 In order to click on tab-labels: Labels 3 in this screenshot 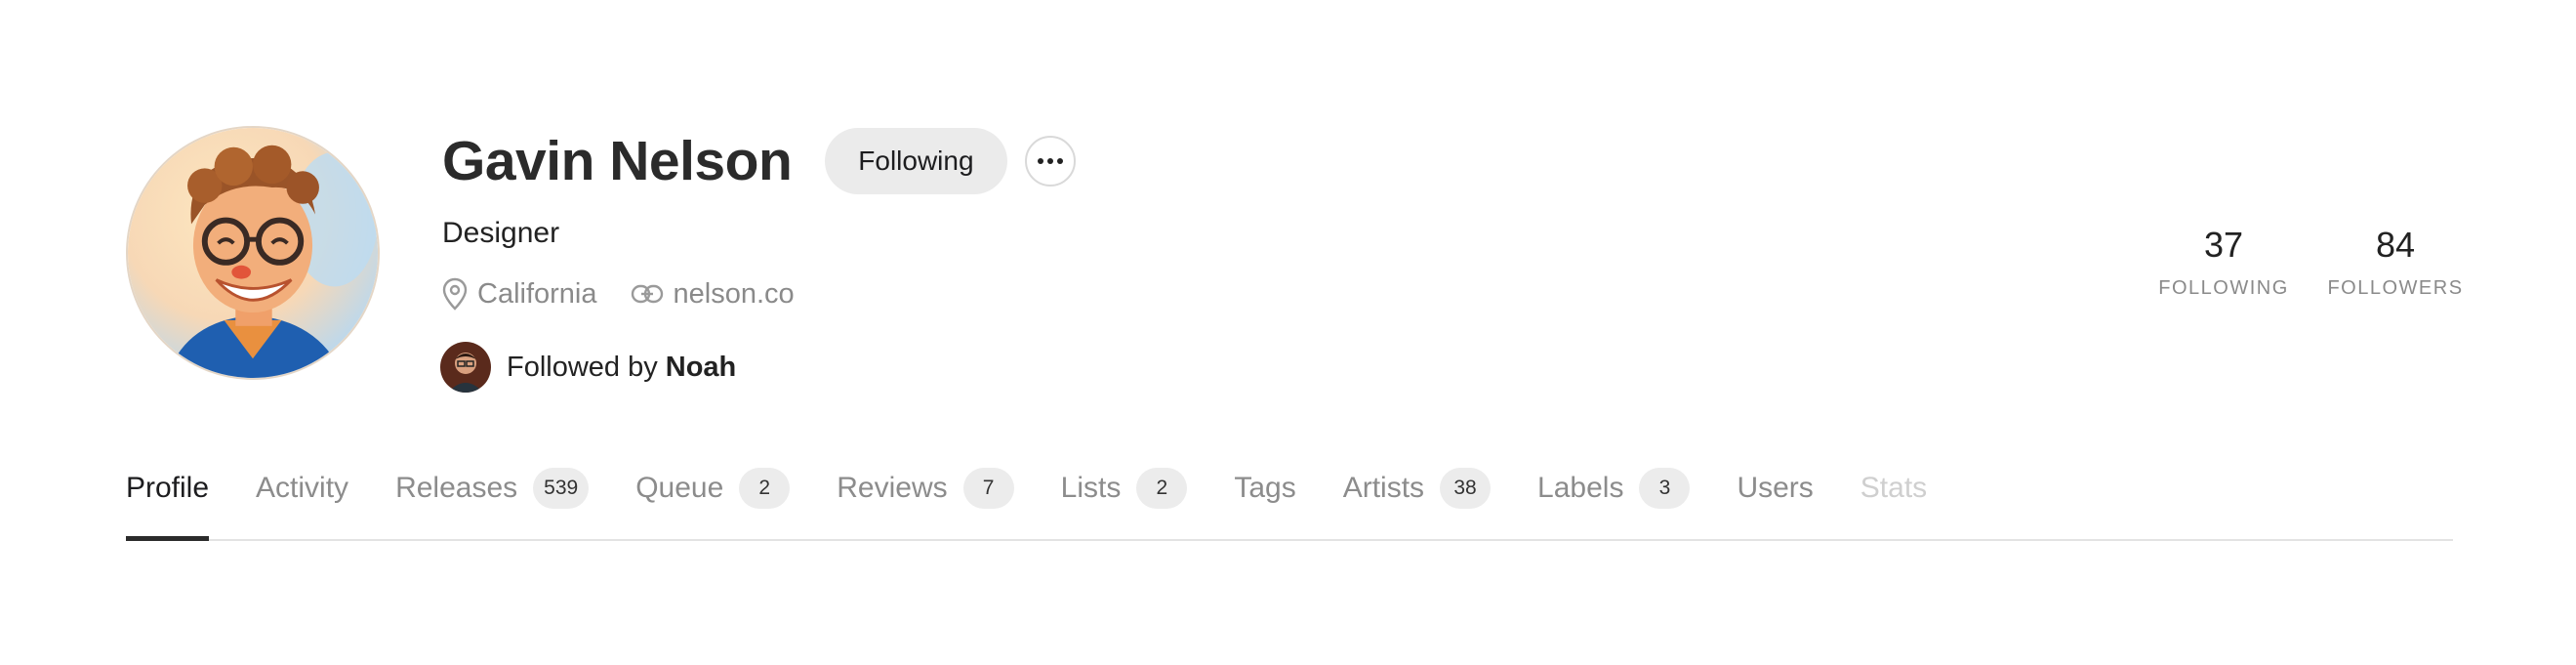, I will do `click(1614, 488)`.